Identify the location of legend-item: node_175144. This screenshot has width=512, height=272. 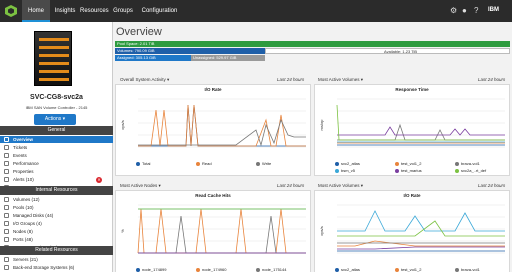
(271, 269).